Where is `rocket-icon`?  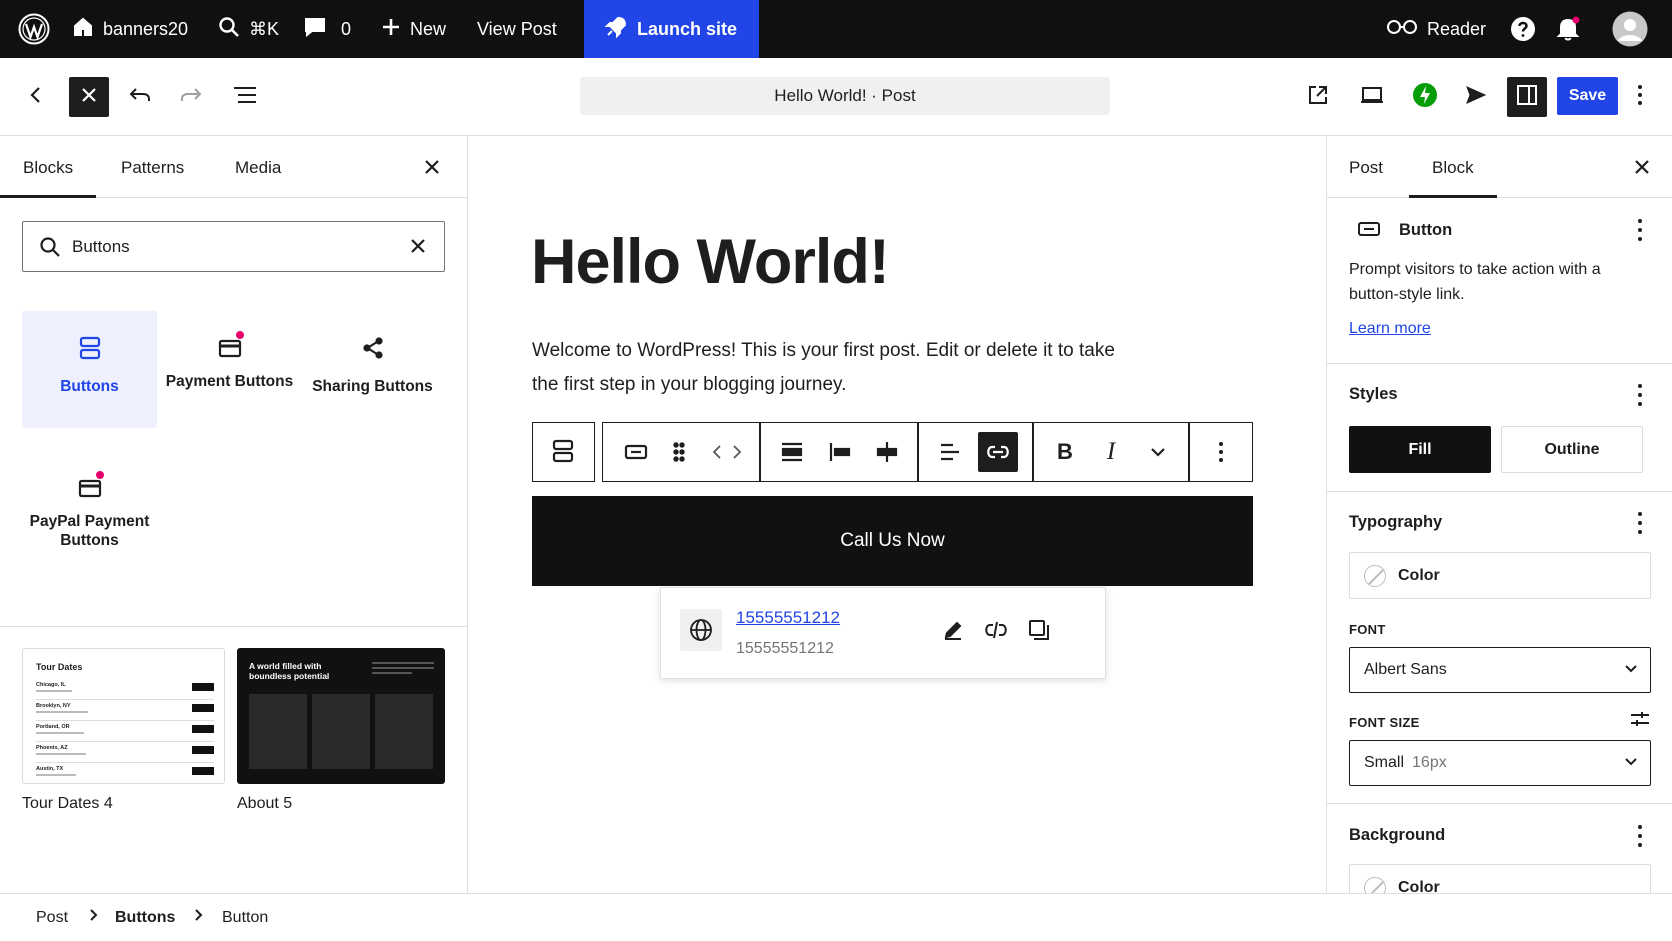 rocket-icon is located at coordinates (616, 29).